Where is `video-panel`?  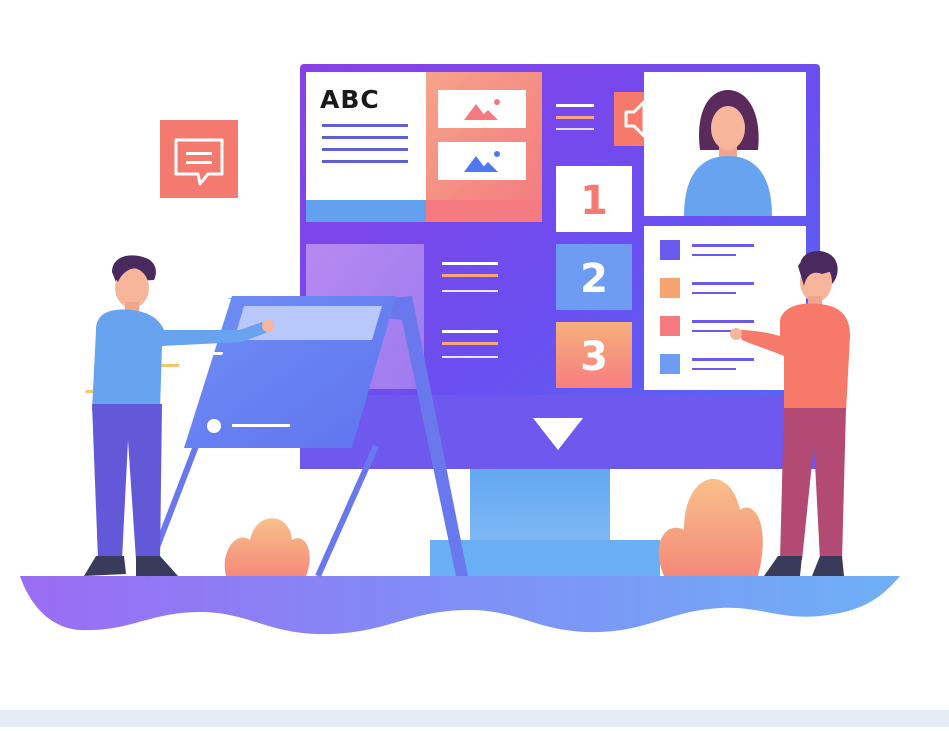
video-panel is located at coordinates (725, 144).